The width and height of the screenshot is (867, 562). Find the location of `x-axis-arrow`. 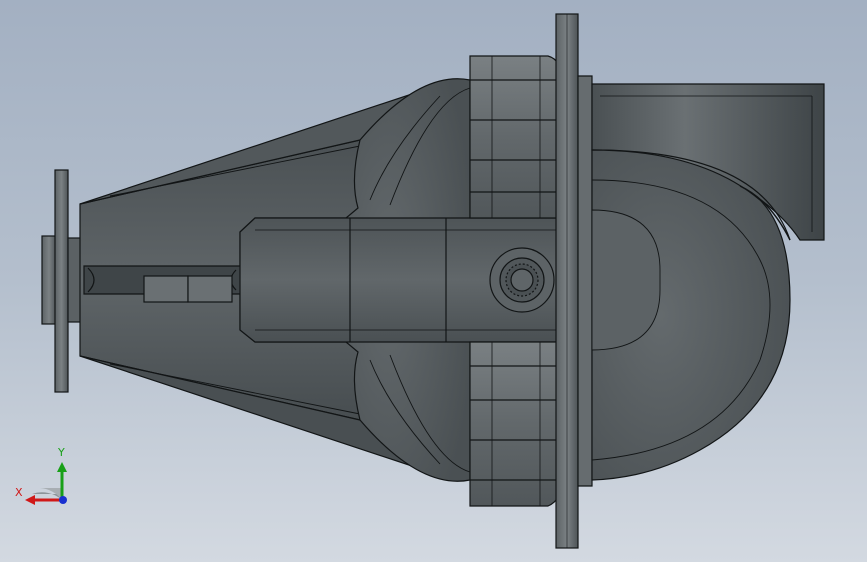

x-axis-arrow is located at coordinates (30, 500).